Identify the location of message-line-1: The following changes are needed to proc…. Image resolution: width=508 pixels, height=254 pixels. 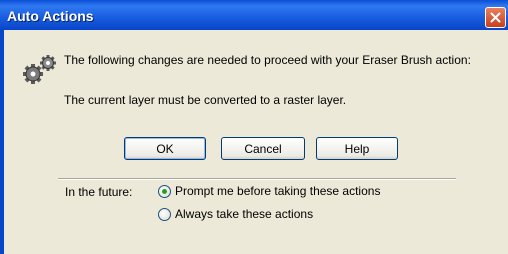
(267, 60).